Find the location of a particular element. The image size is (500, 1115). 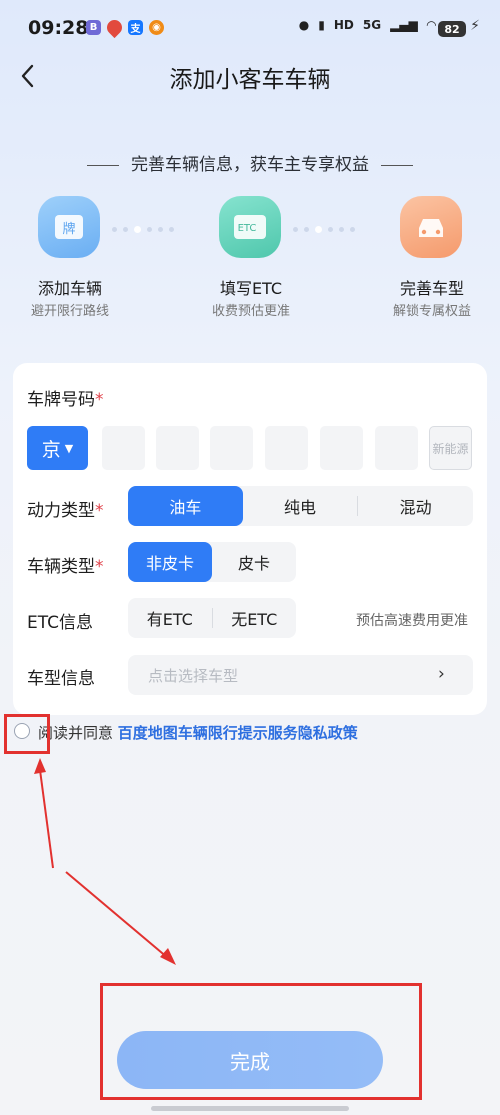

caret-down-icon: ▼ is located at coordinates (69, 448).